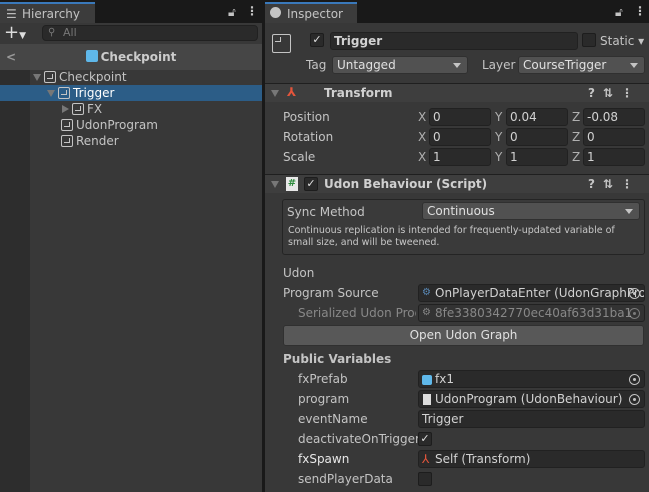  I want to click on sync-method-label: Sync Method, so click(326, 212).